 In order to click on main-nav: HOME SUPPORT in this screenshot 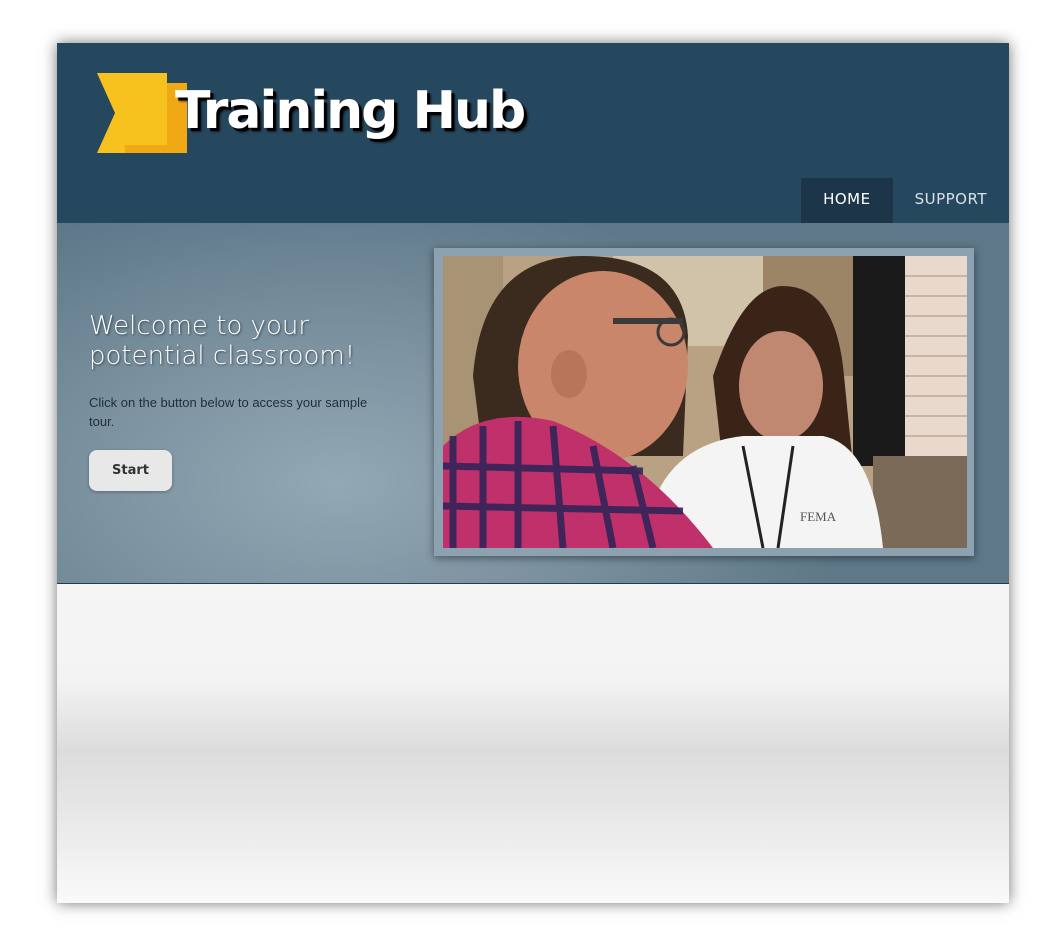, I will do `click(905, 200)`.